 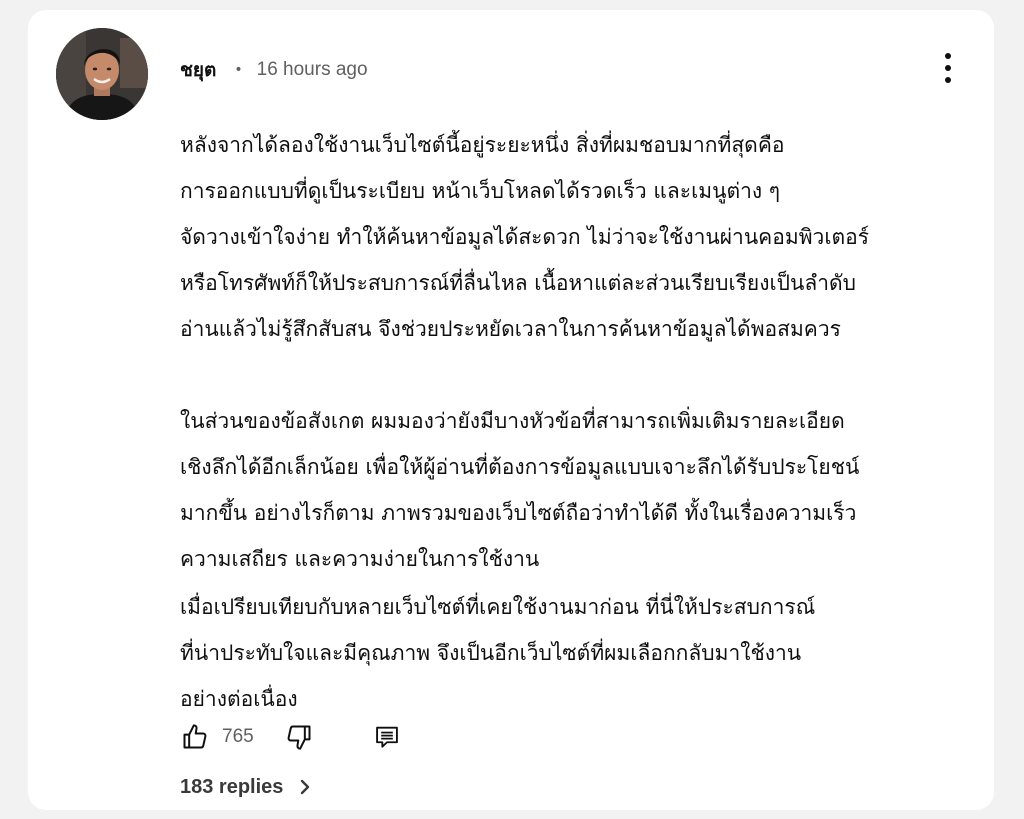 I want to click on like-button, so click(x=195, y=737).